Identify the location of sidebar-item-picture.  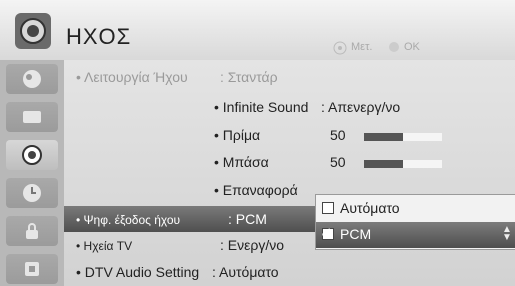
(32, 79).